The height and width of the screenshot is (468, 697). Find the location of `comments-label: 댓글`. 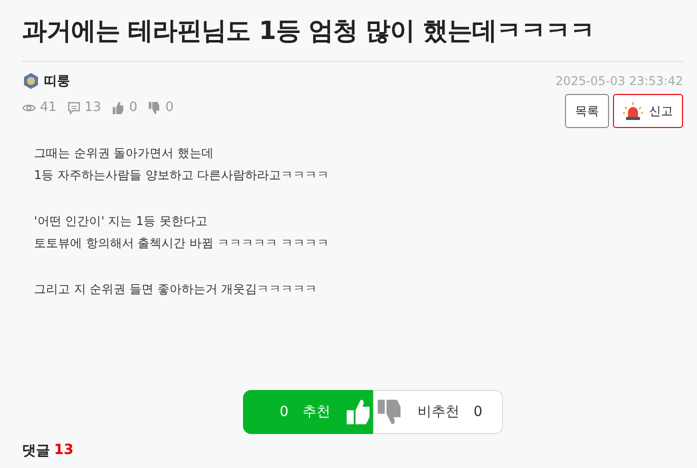

comments-label: 댓글 is located at coordinates (36, 451).